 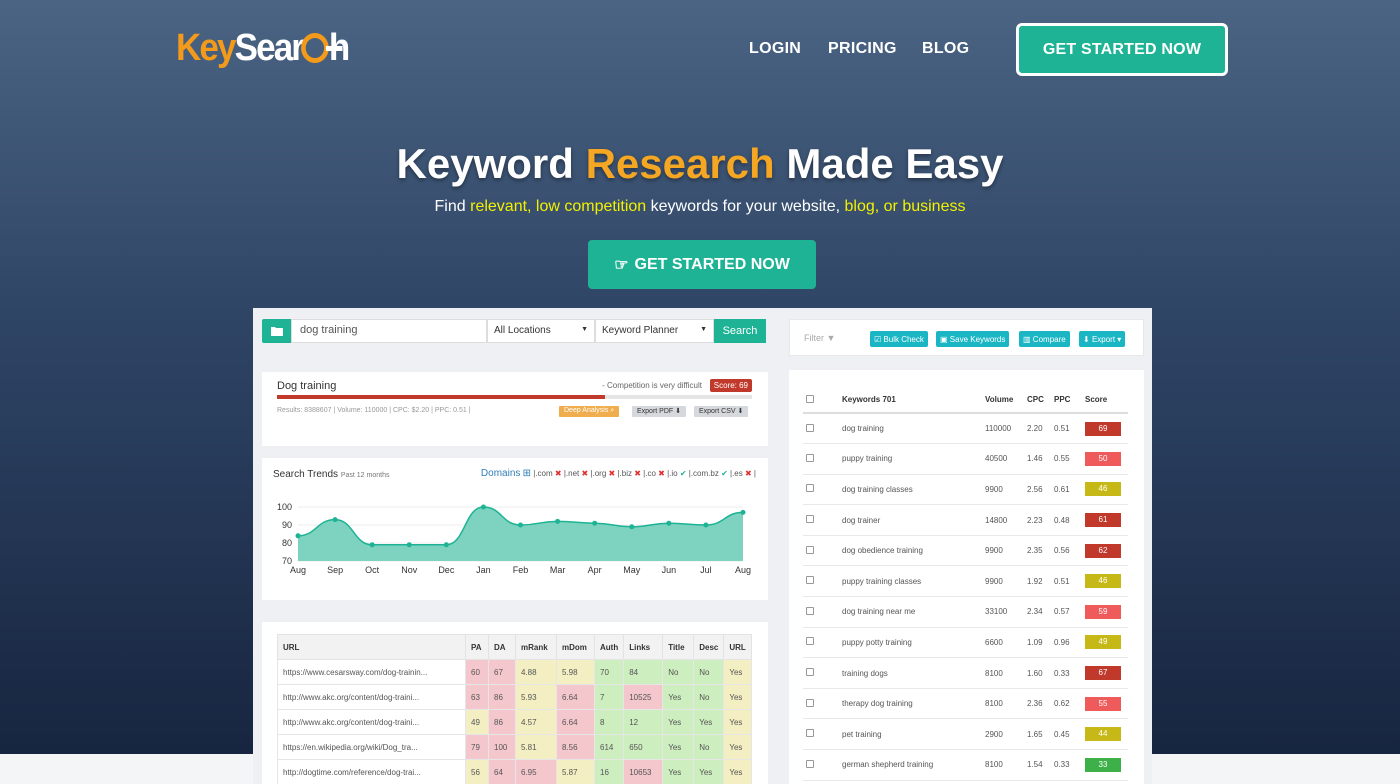 What do you see at coordinates (709, 647) in the screenshot?
I see `column-header: Desc` at bounding box center [709, 647].